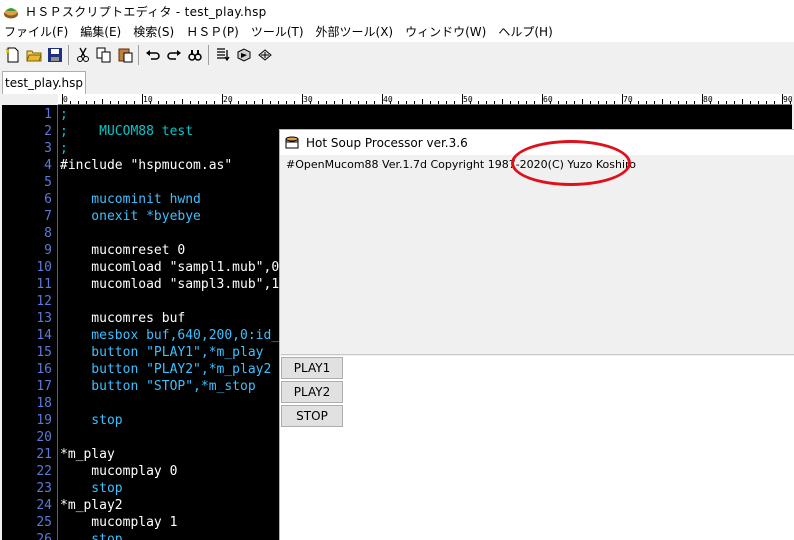  What do you see at coordinates (91, 536) in the screenshot?
I see `code-text: stop` at bounding box center [91, 536].